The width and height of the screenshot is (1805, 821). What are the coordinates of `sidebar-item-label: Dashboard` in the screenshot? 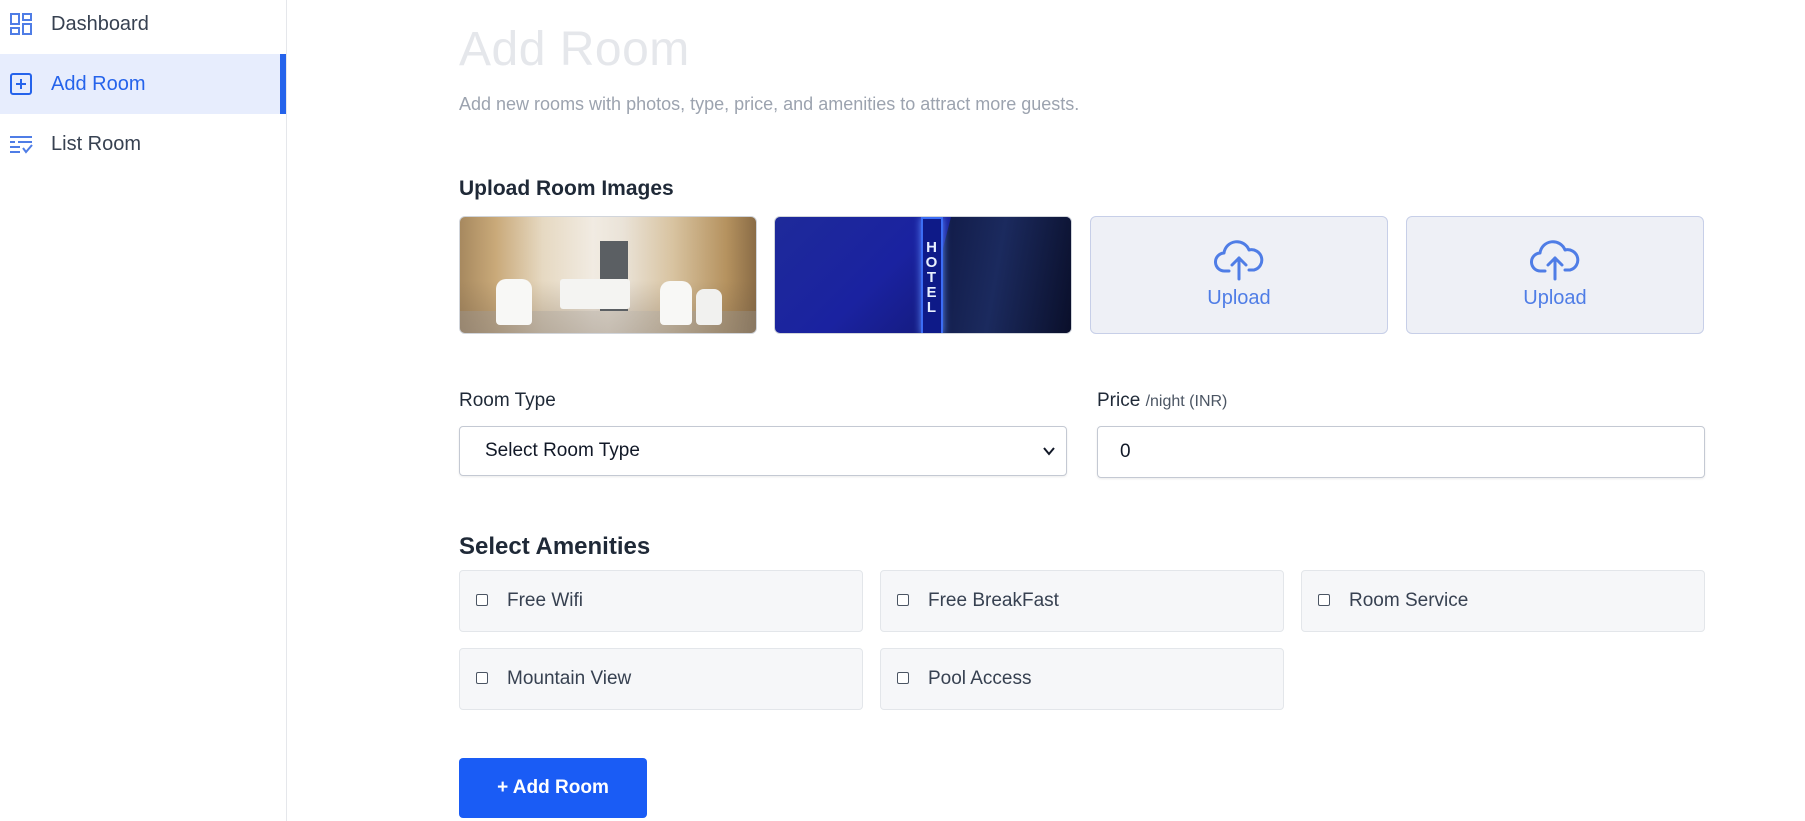 It's located at (100, 23).